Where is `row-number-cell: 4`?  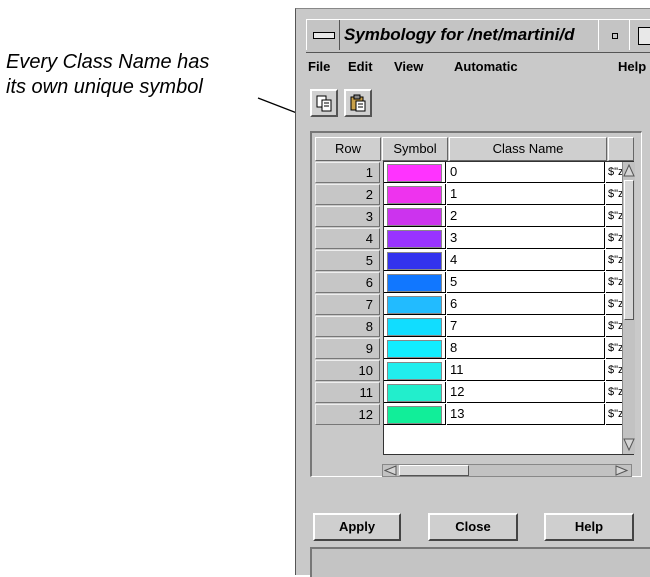
row-number-cell: 4 is located at coordinates (347, 238).